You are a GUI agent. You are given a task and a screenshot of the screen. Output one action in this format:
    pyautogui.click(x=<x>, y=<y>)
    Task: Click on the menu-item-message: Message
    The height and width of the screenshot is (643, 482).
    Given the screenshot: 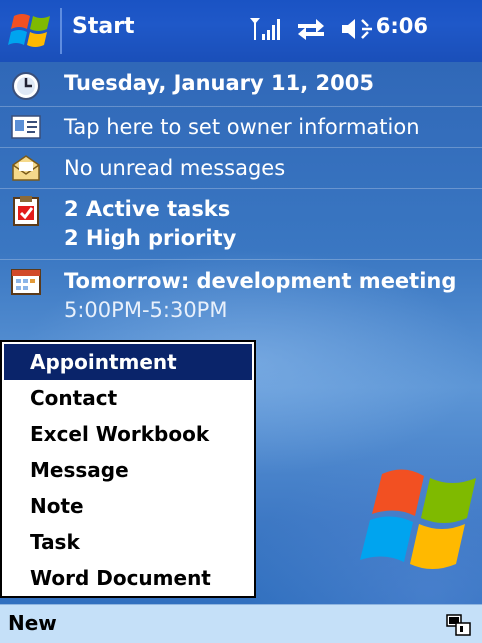 What is the action you would take?
    pyautogui.click(x=128, y=470)
    